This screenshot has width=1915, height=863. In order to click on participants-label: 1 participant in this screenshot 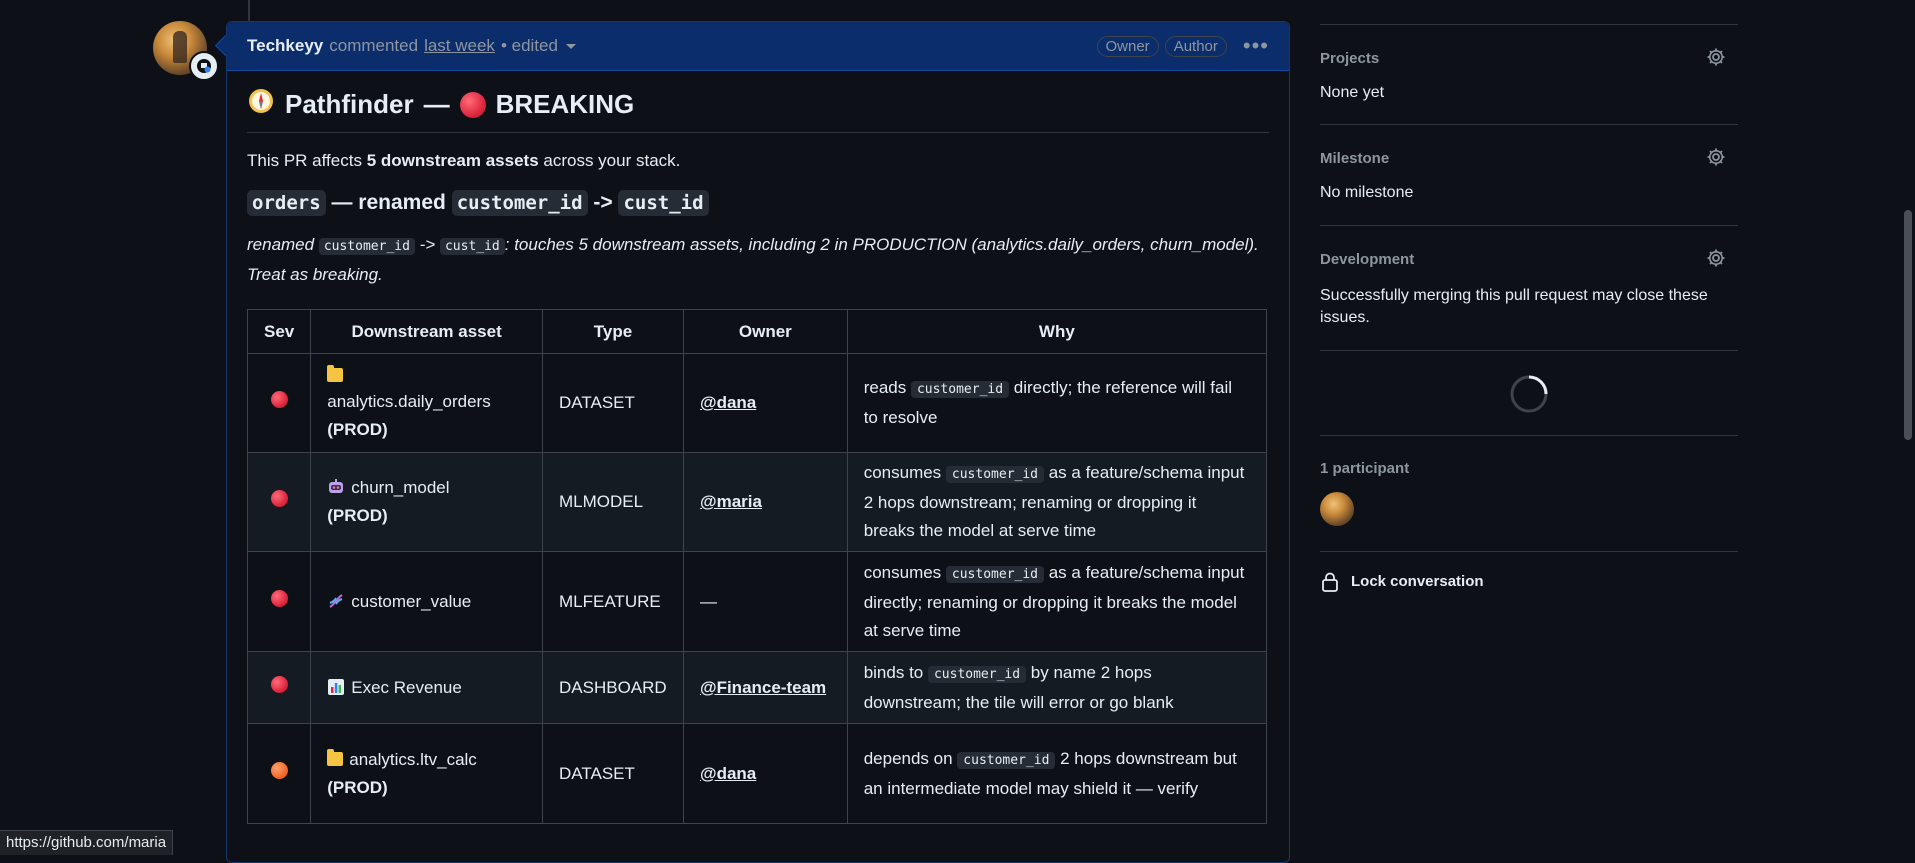, I will do `click(1365, 468)`.